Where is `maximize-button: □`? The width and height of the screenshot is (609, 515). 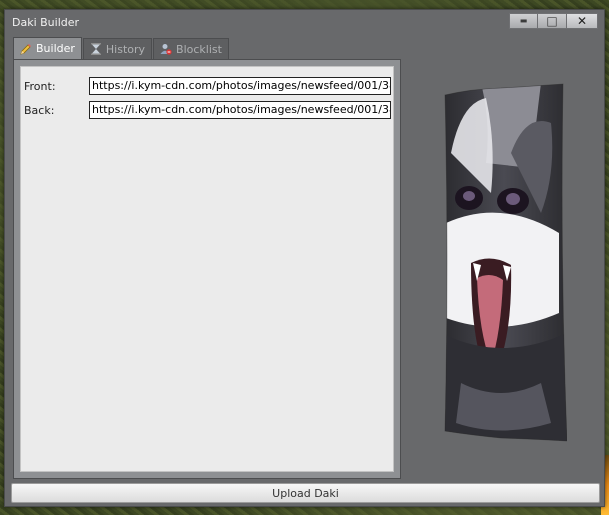 maximize-button: □ is located at coordinates (552, 21).